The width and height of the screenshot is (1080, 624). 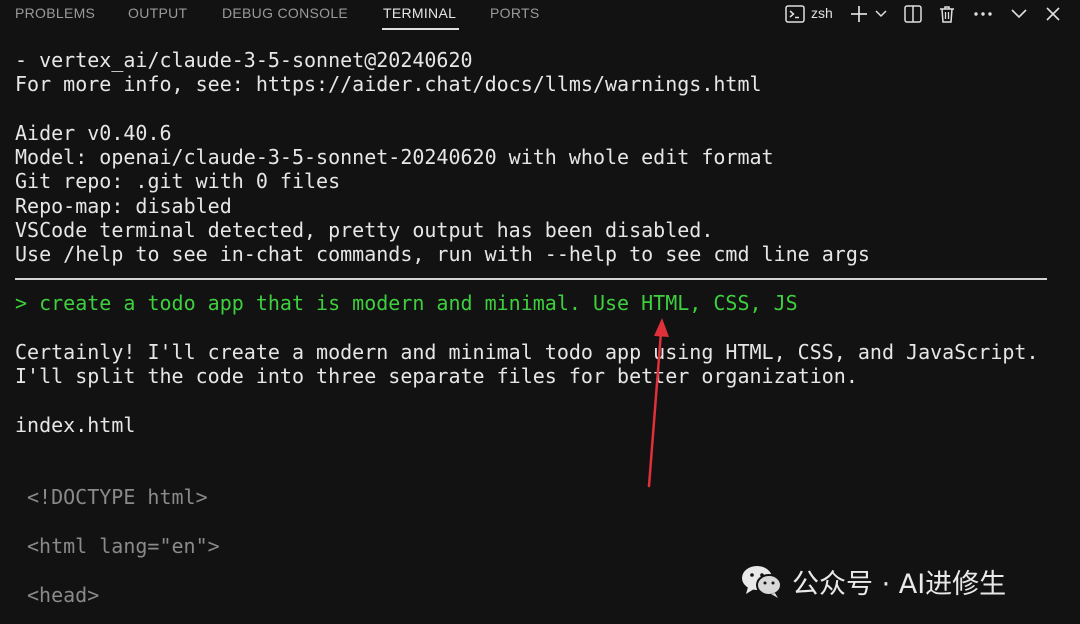 I want to click on code-line: <head>, so click(x=63, y=595).